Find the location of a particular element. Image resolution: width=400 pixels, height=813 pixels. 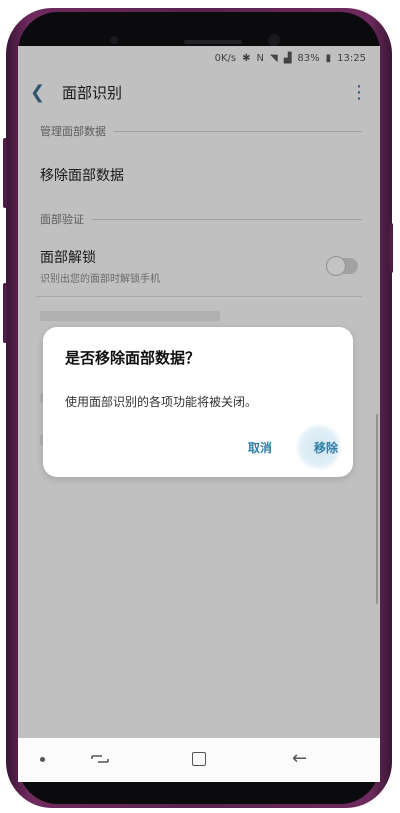

remove-button: 移除 is located at coordinates (326, 447).